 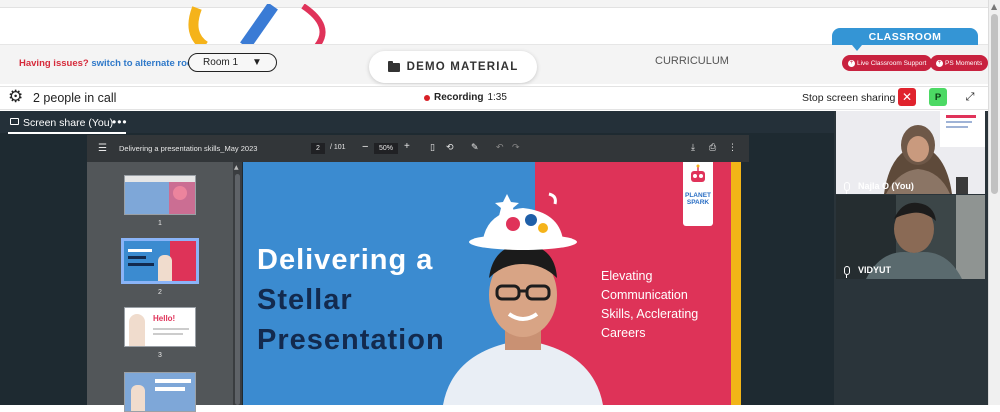 I want to click on caret-down-icon: ▼, so click(x=257, y=62).